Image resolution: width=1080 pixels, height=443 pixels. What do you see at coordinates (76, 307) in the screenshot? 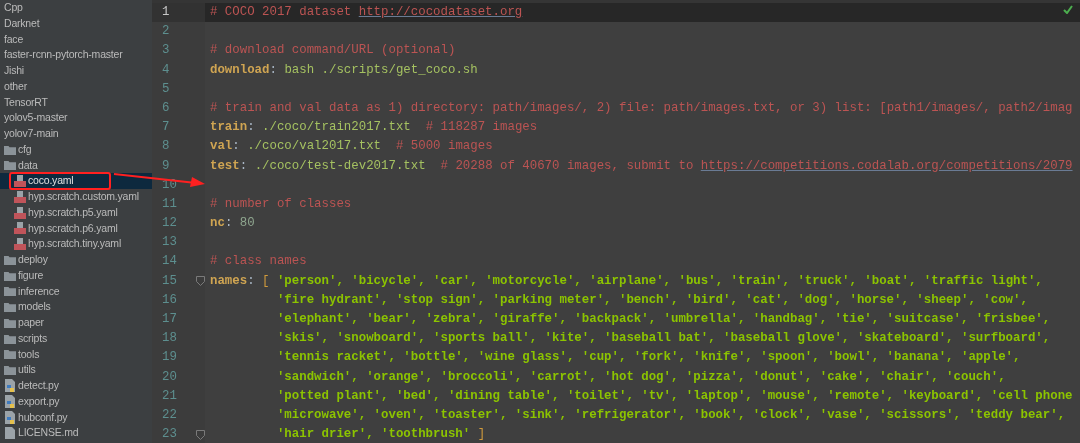
I see `tree-item: models` at bounding box center [76, 307].